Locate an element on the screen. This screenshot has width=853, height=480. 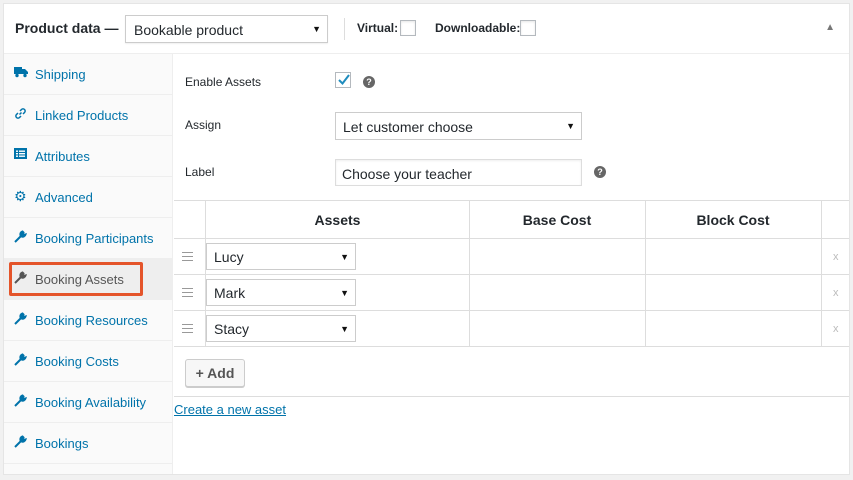
link-icon is located at coordinates (21, 114).